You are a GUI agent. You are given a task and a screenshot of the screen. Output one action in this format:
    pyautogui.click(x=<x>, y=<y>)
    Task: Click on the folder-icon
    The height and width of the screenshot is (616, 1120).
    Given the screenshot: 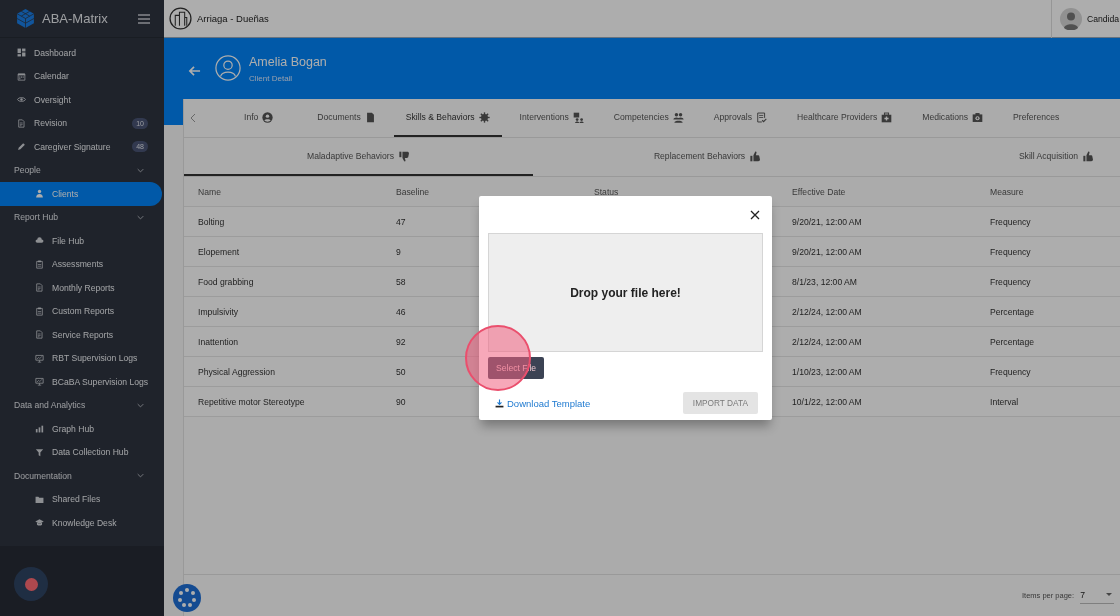 What is the action you would take?
    pyautogui.click(x=39, y=499)
    